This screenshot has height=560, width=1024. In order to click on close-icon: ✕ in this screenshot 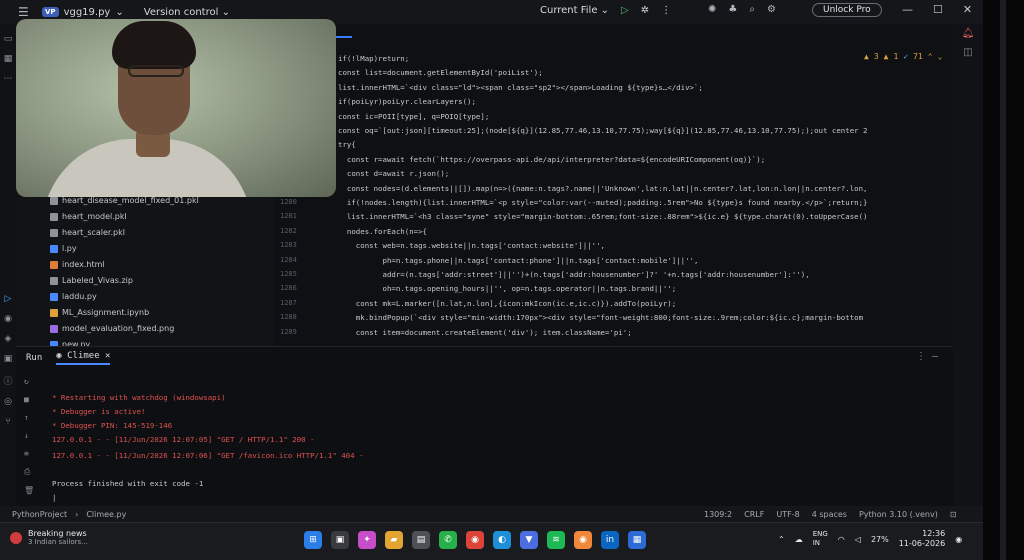, I will do `click(967, 9)`.